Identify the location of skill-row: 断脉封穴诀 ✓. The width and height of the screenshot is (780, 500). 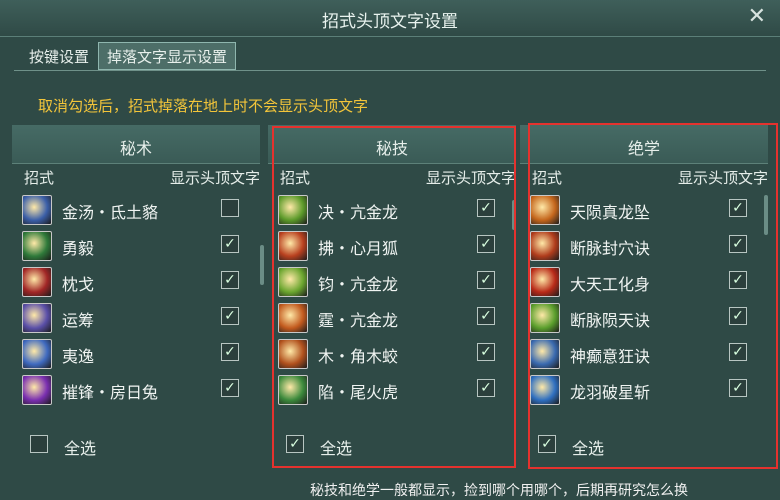
(647, 248).